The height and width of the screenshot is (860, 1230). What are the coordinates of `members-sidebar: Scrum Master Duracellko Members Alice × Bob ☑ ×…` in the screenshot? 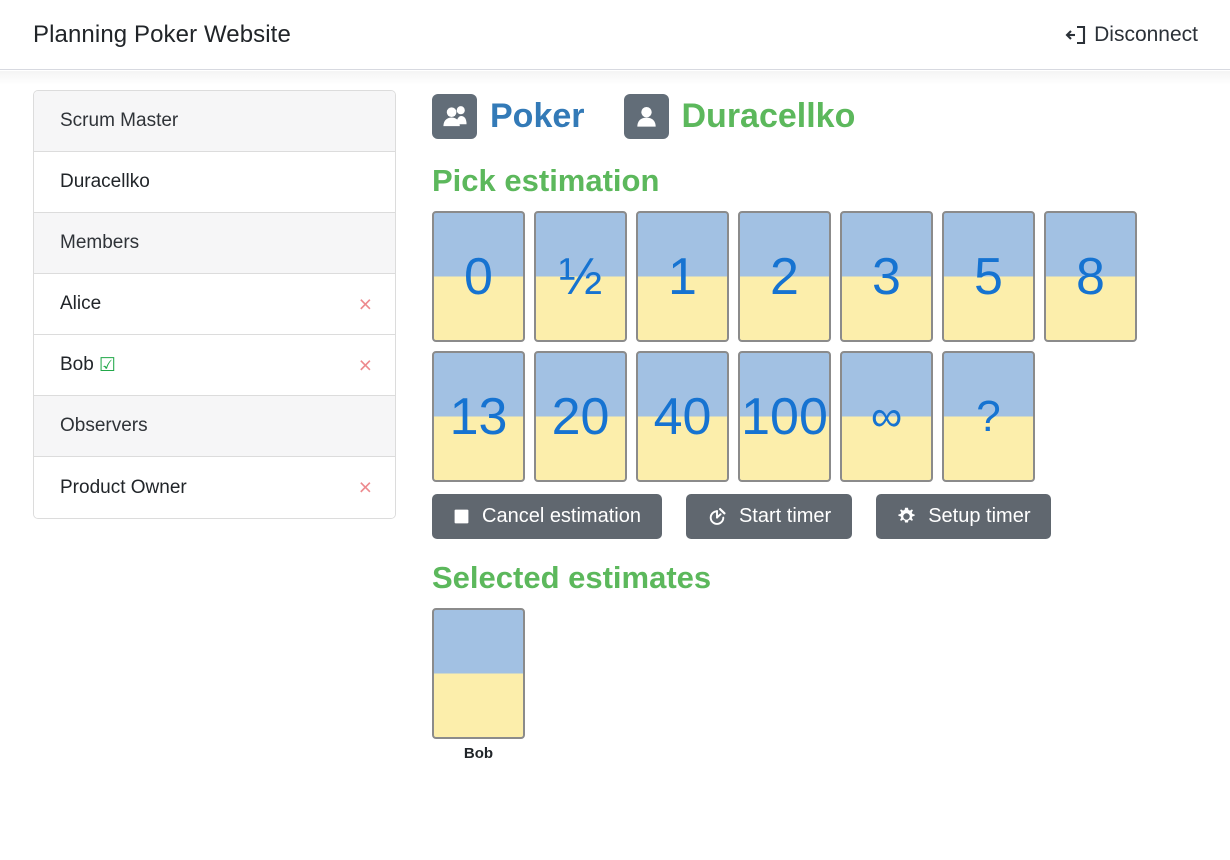 It's located at (214, 304).